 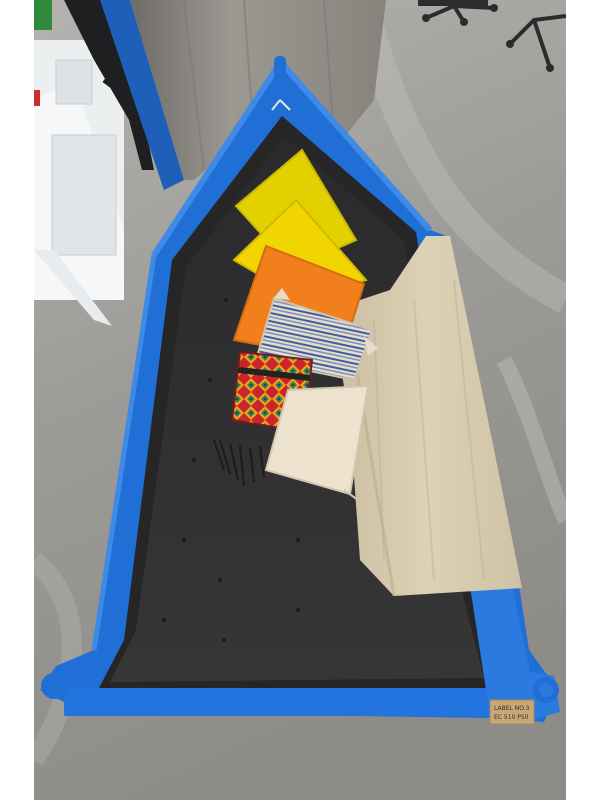 I want to click on brass-plate: LABEL NO.3 EC 510 P50, so click(x=512, y=712).